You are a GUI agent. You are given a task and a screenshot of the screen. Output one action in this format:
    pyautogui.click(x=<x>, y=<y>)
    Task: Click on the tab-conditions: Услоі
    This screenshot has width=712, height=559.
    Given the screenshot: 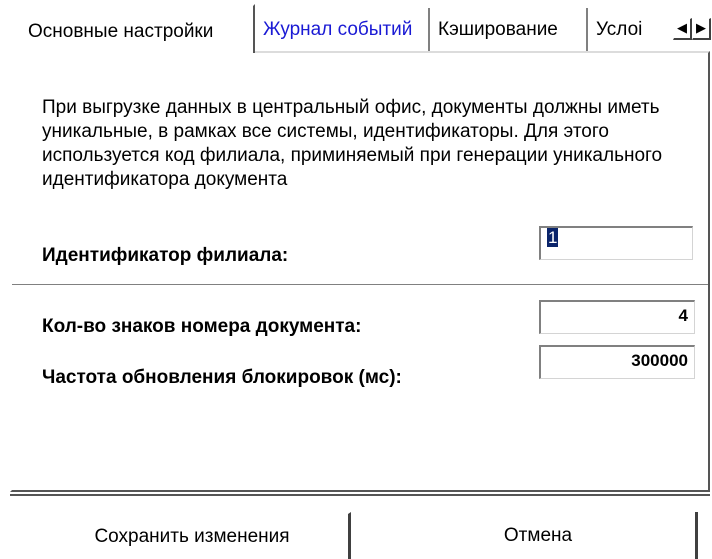 What is the action you would take?
    pyautogui.click(x=630, y=30)
    